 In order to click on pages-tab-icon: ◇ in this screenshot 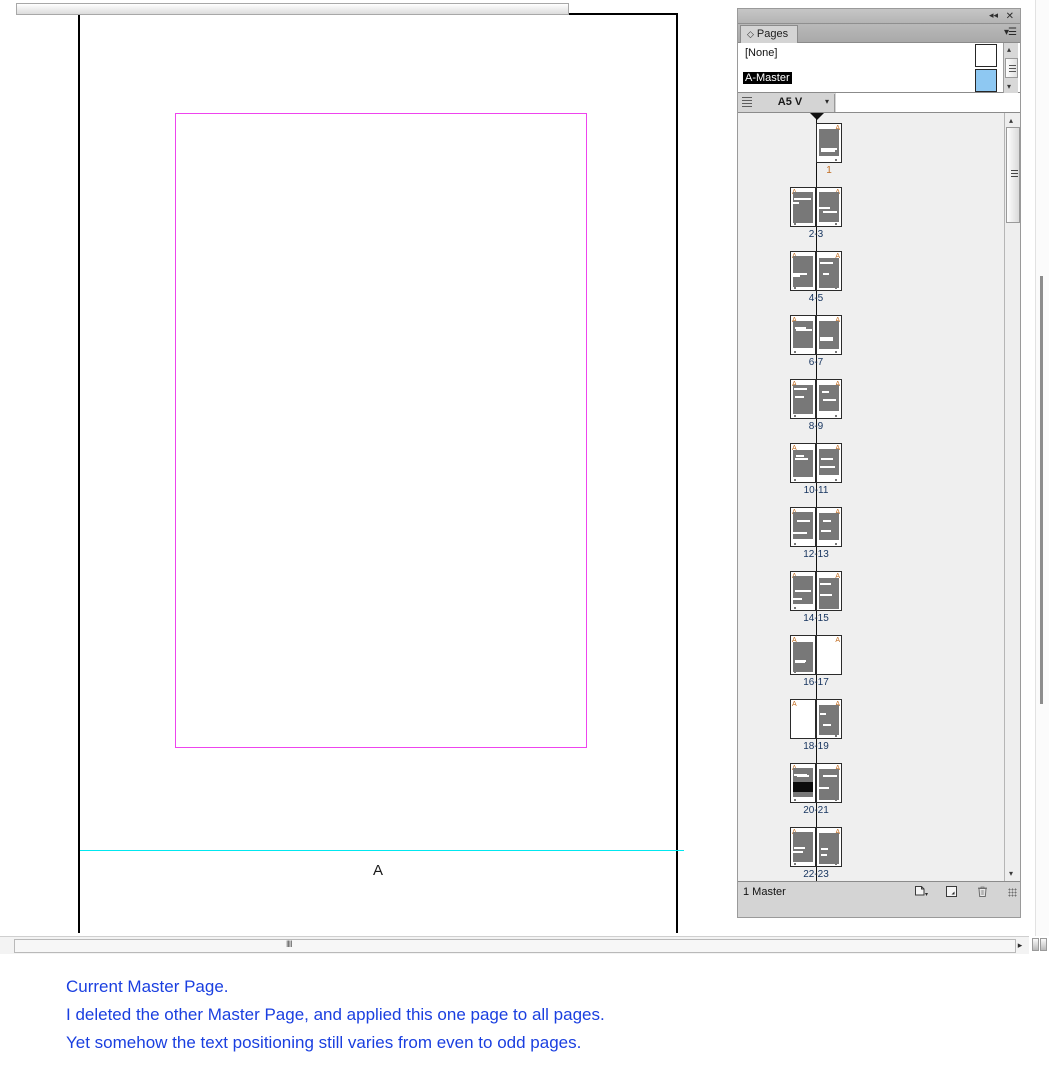, I will do `click(750, 34)`.